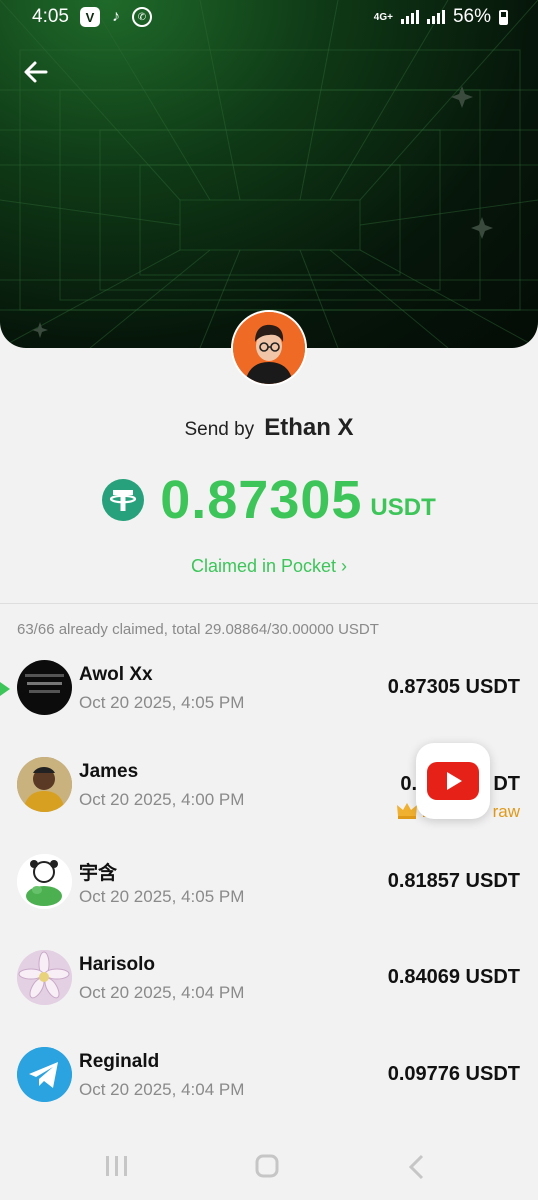 The height and width of the screenshot is (1200, 538). Describe the element at coordinates (453, 977) in the screenshot. I see `claim-amount: 0.84069 USDT` at that location.